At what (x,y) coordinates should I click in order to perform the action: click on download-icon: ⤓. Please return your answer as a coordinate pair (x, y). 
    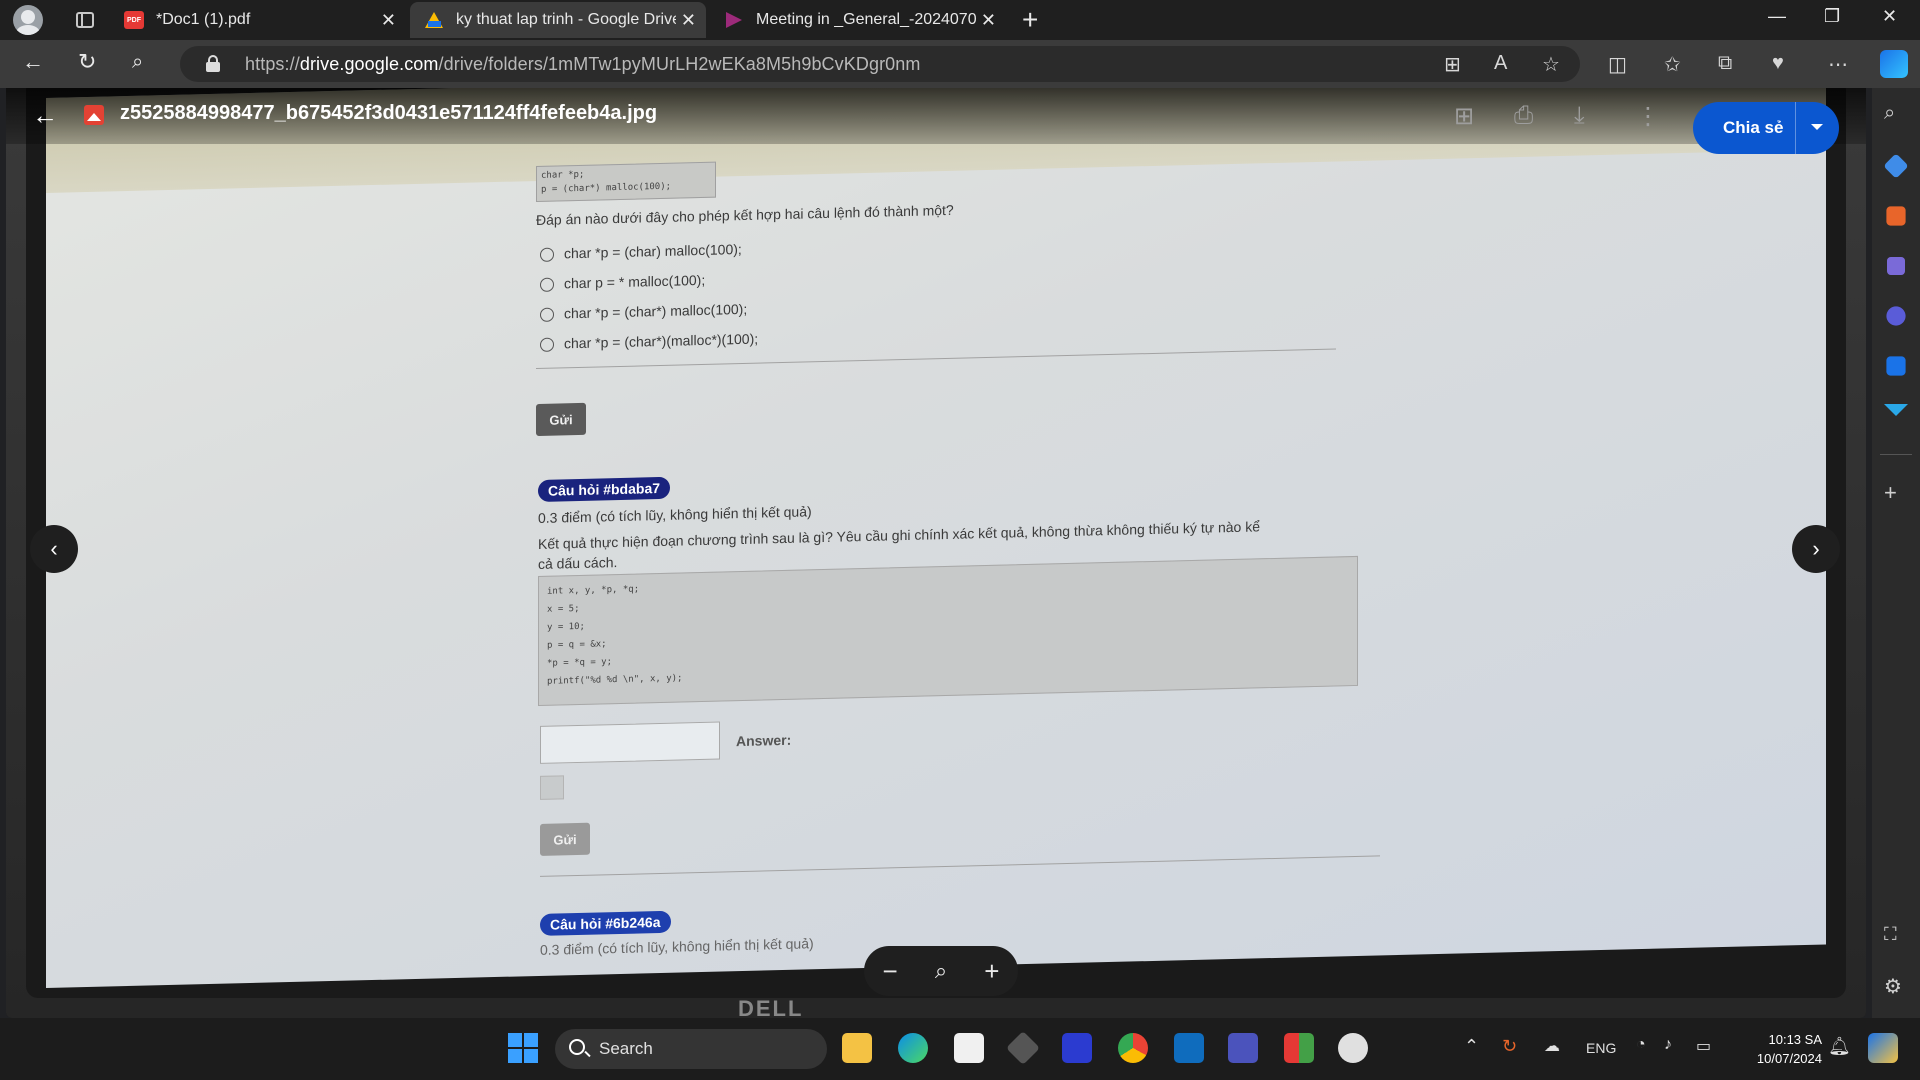
    Looking at the image, I should click on (1579, 116).